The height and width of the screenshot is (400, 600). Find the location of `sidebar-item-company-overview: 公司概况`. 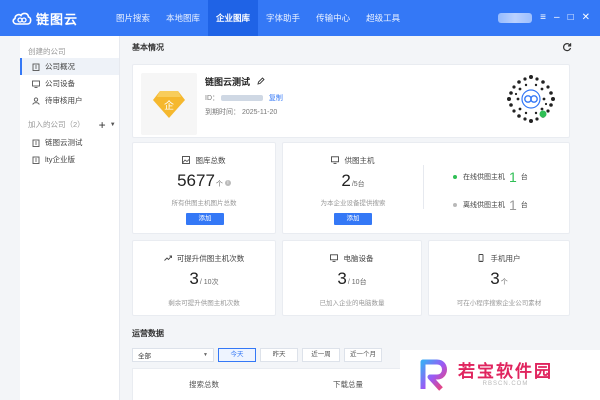

sidebar-item-company-overview: 公司概况 is located at coordinates (69, 66).